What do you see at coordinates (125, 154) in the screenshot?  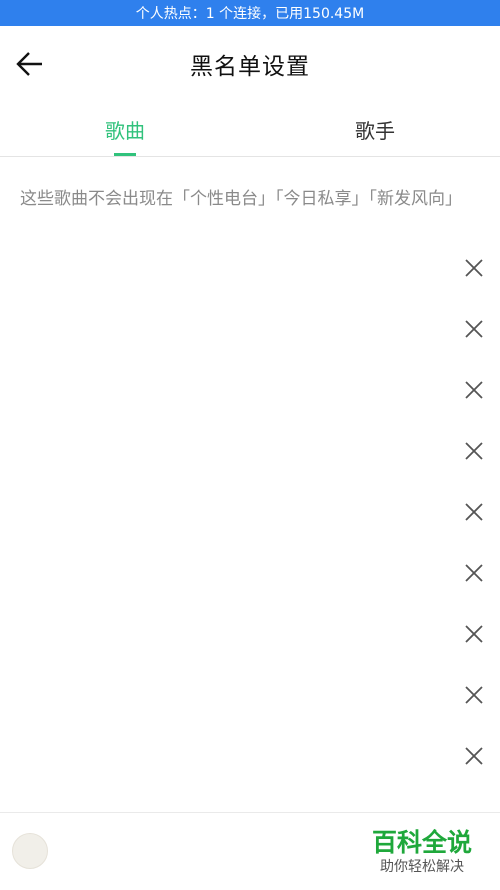 I see `tab-active-indicator` at bounding box center [125, 154].